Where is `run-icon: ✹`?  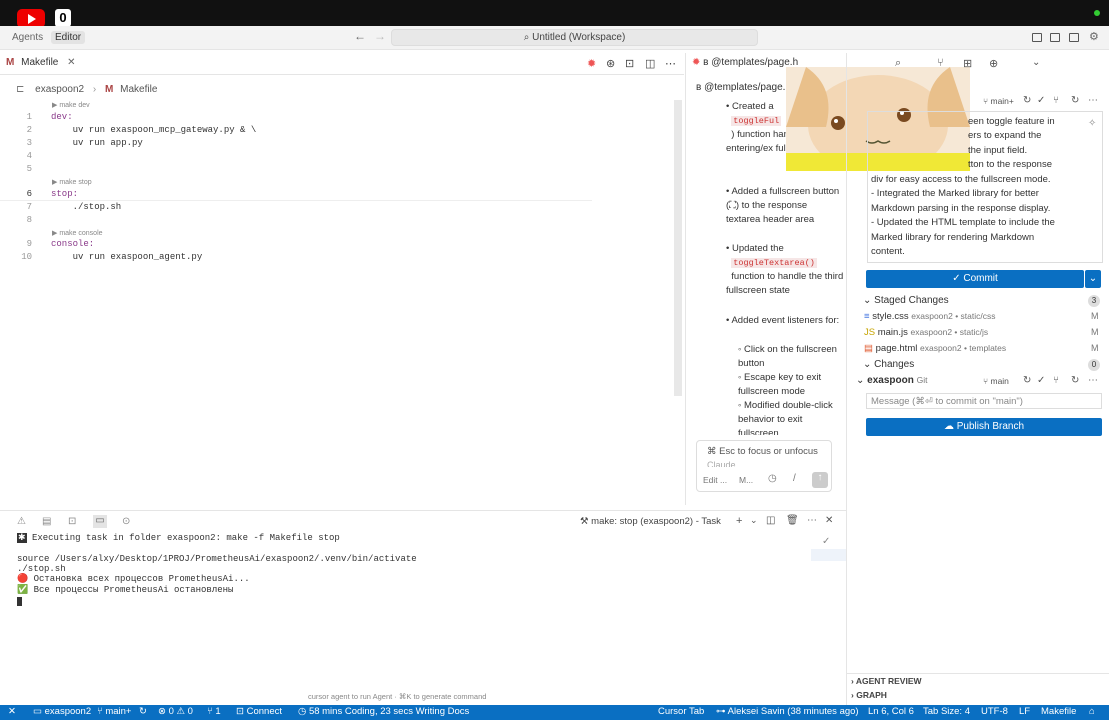
run-icon: ✹ is located at coordinates (591, 63).